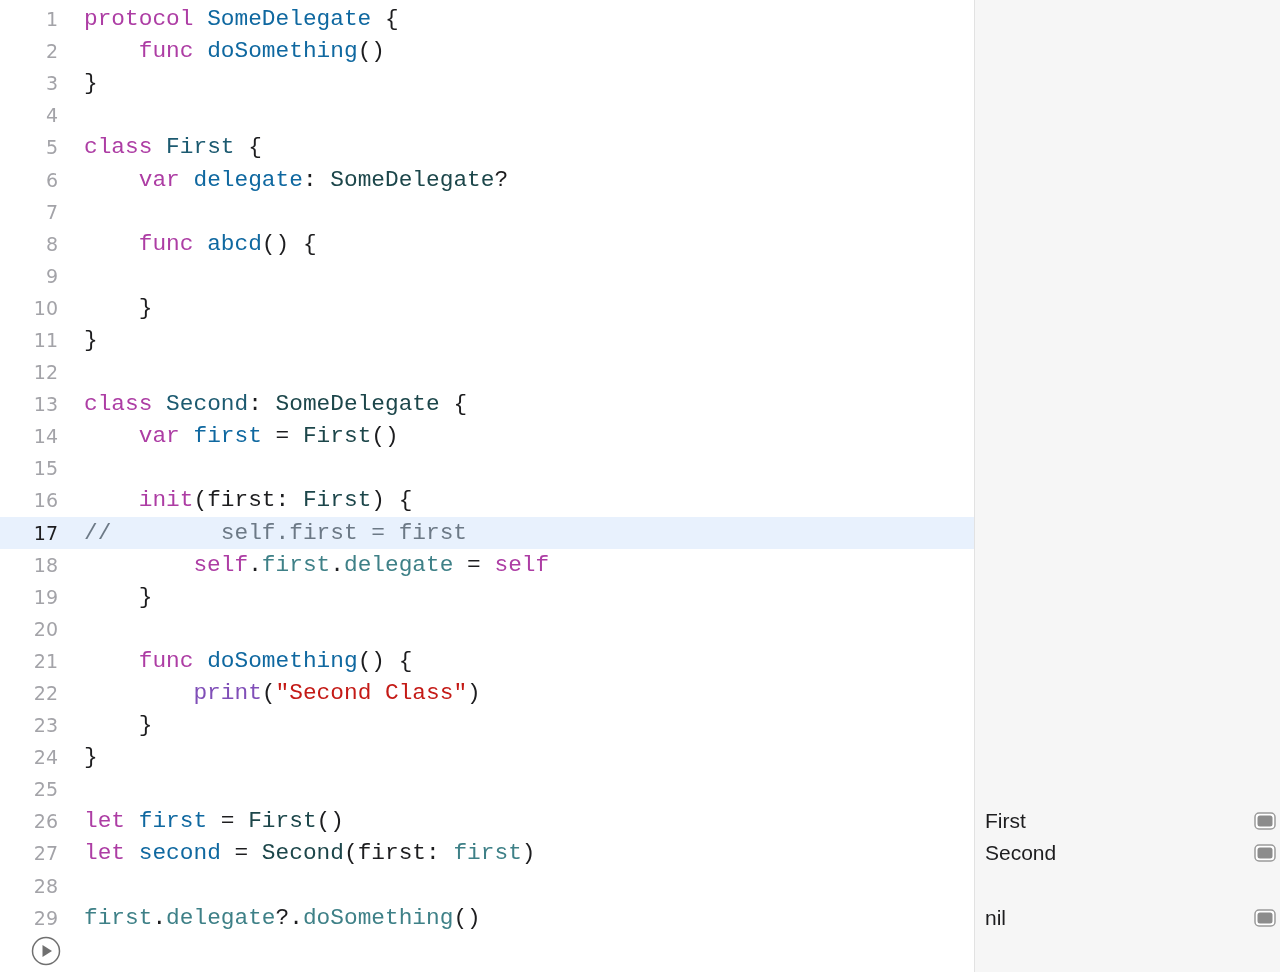 The image size is (1280, 972). What do you see at coordinates (45, 660) in the screenshot?
I see `line-number: 21` at bounding box center [45, 660].